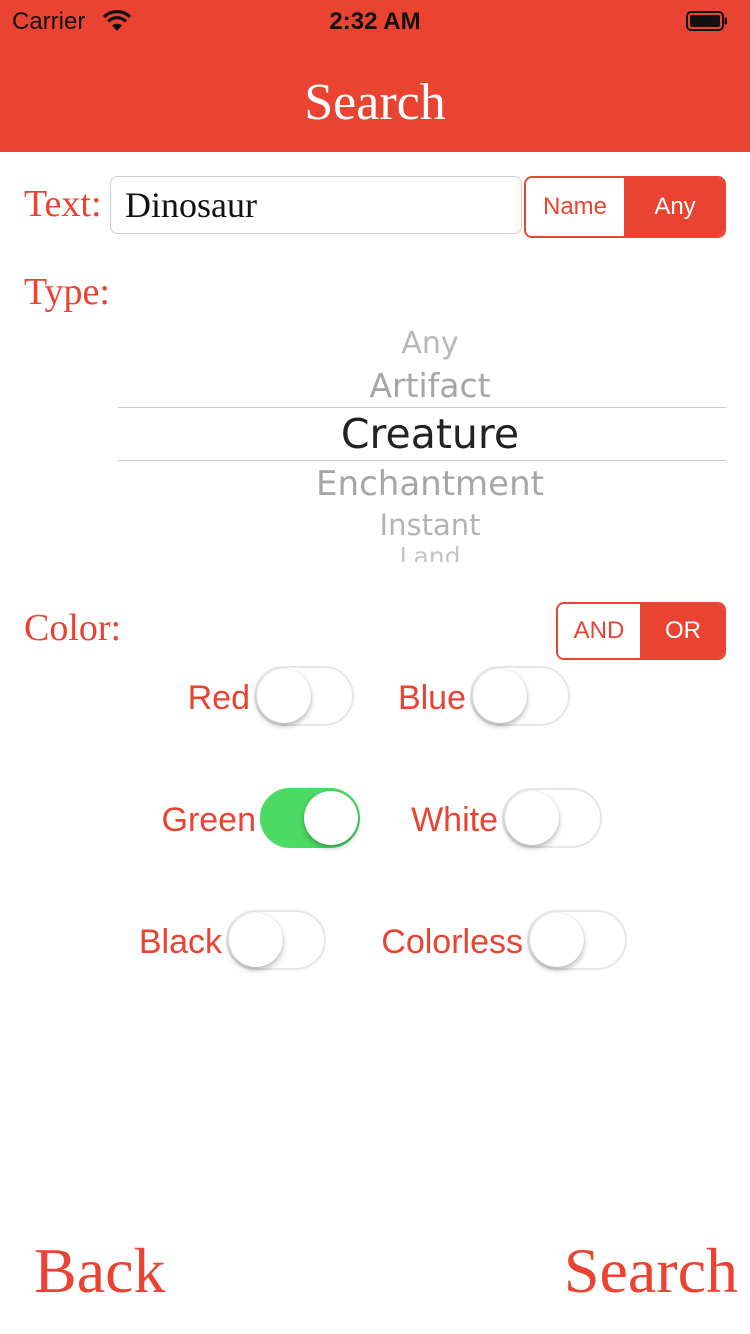 This screenshot has height=1334, width=750. Describe the element at coordinates (431, 698) in the screenshot. I see `blue-toggle-label: Blue` at that location.